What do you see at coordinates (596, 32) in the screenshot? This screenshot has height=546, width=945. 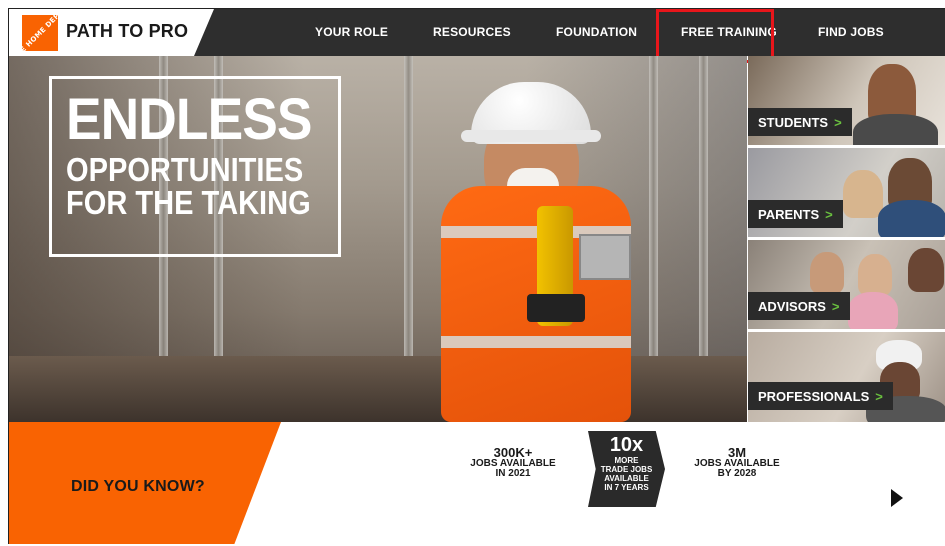 I see `nav-foundation: FOUNDATION` at bounding box center [596, 32].